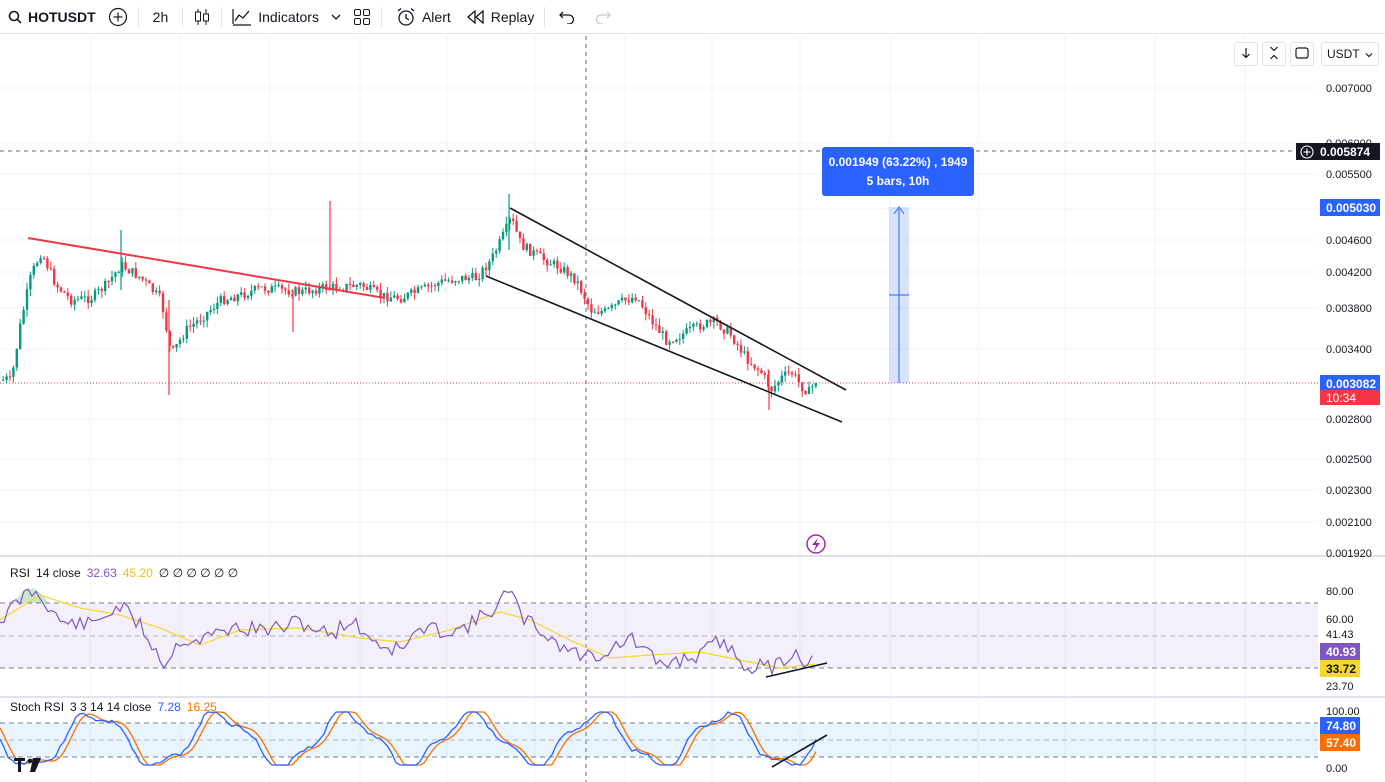 Image resolution: width=1385 pixels, height=782 pixels. Describe the element at coordinates (1336, 769) in the screenshot. I see `stoch-axis-label: 0.00` at that location.